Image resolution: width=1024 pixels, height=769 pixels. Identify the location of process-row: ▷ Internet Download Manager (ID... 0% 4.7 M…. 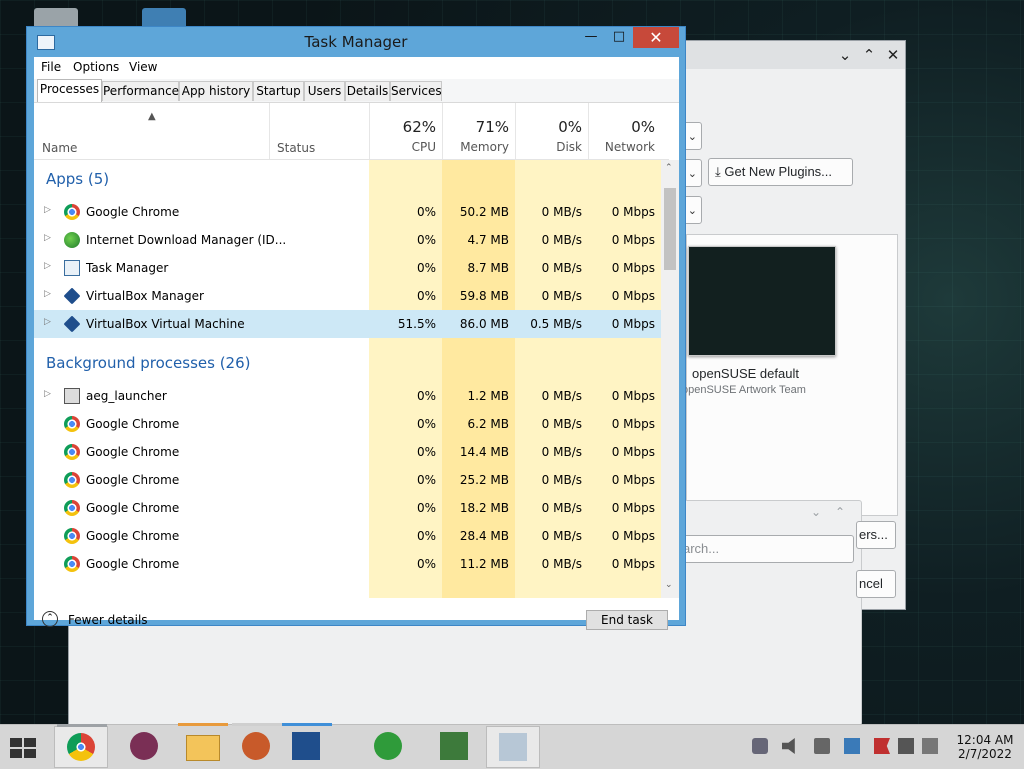
(347, 240).